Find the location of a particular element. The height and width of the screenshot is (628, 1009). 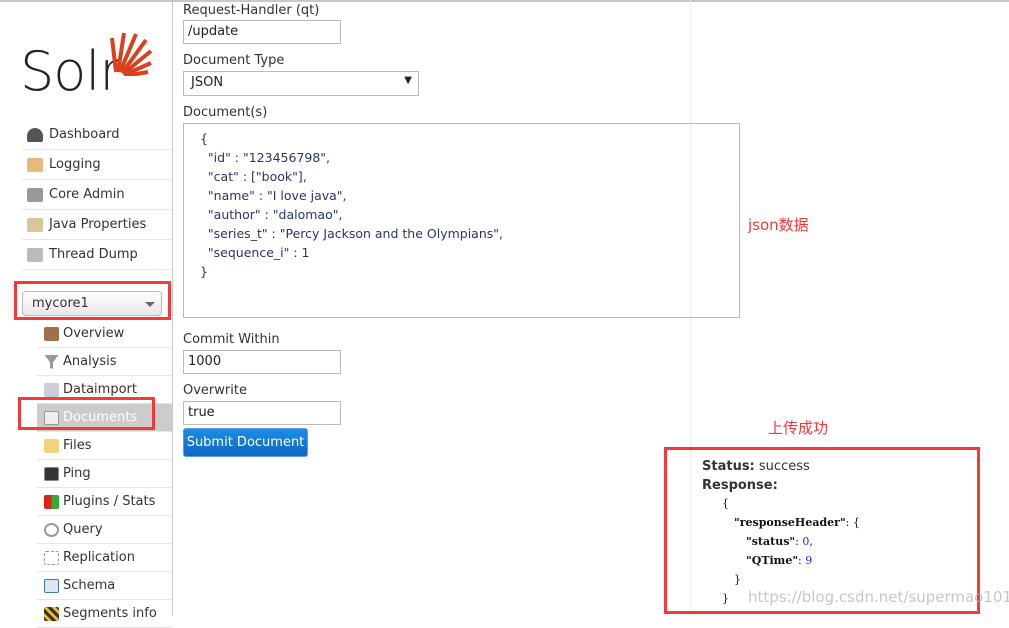

magnifier-icon is located at coordinates (51, 529).